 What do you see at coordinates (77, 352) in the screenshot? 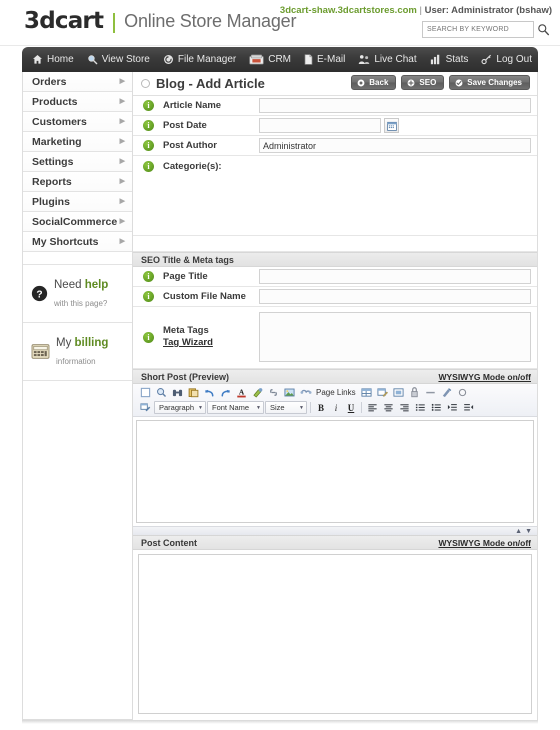
I see `my-billing-promo: My billing information` at bounding box center [77, 352].